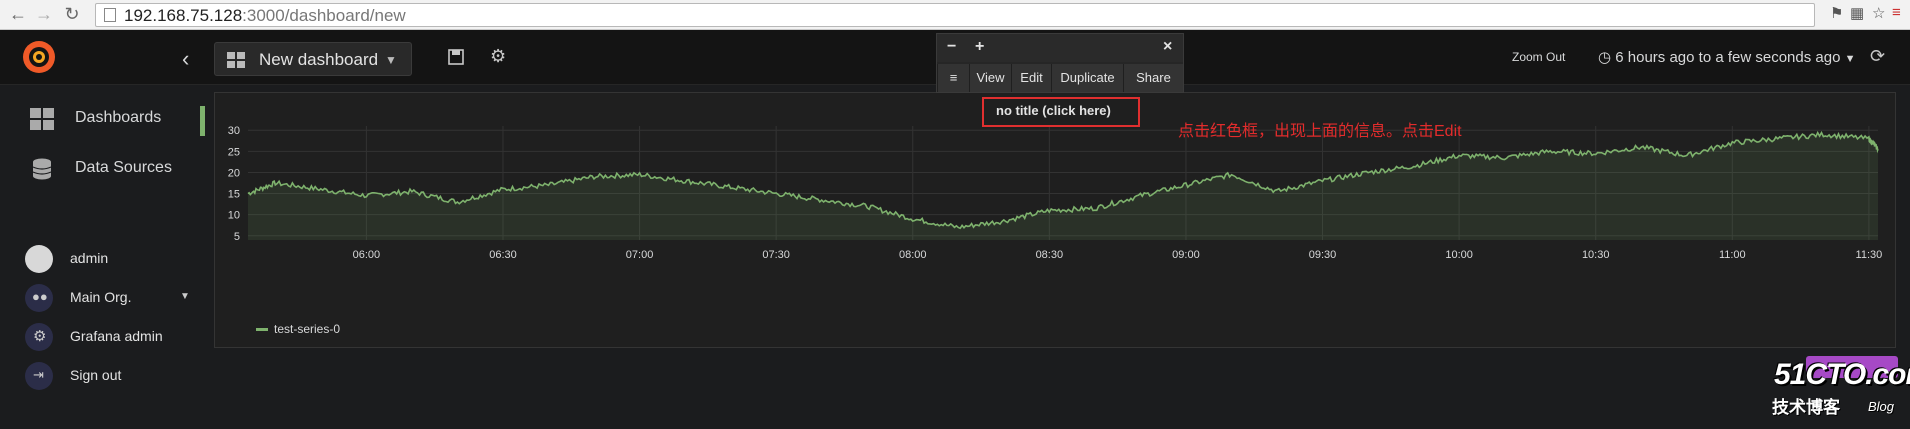 The height and width of the screenshot is (429, 1910). Describe the element at coordinates (202, 121) in the screenshot. I see `active-indicator` at that location.